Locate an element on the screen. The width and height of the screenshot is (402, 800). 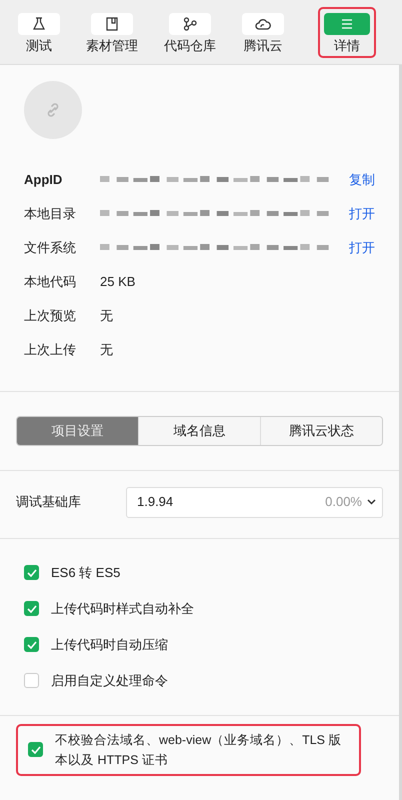
checkbox-label: 不校验合法域名、web-view（业务域名）、TLS 版本以及 HTTPS 证书 is located at coordinates (198, 750).